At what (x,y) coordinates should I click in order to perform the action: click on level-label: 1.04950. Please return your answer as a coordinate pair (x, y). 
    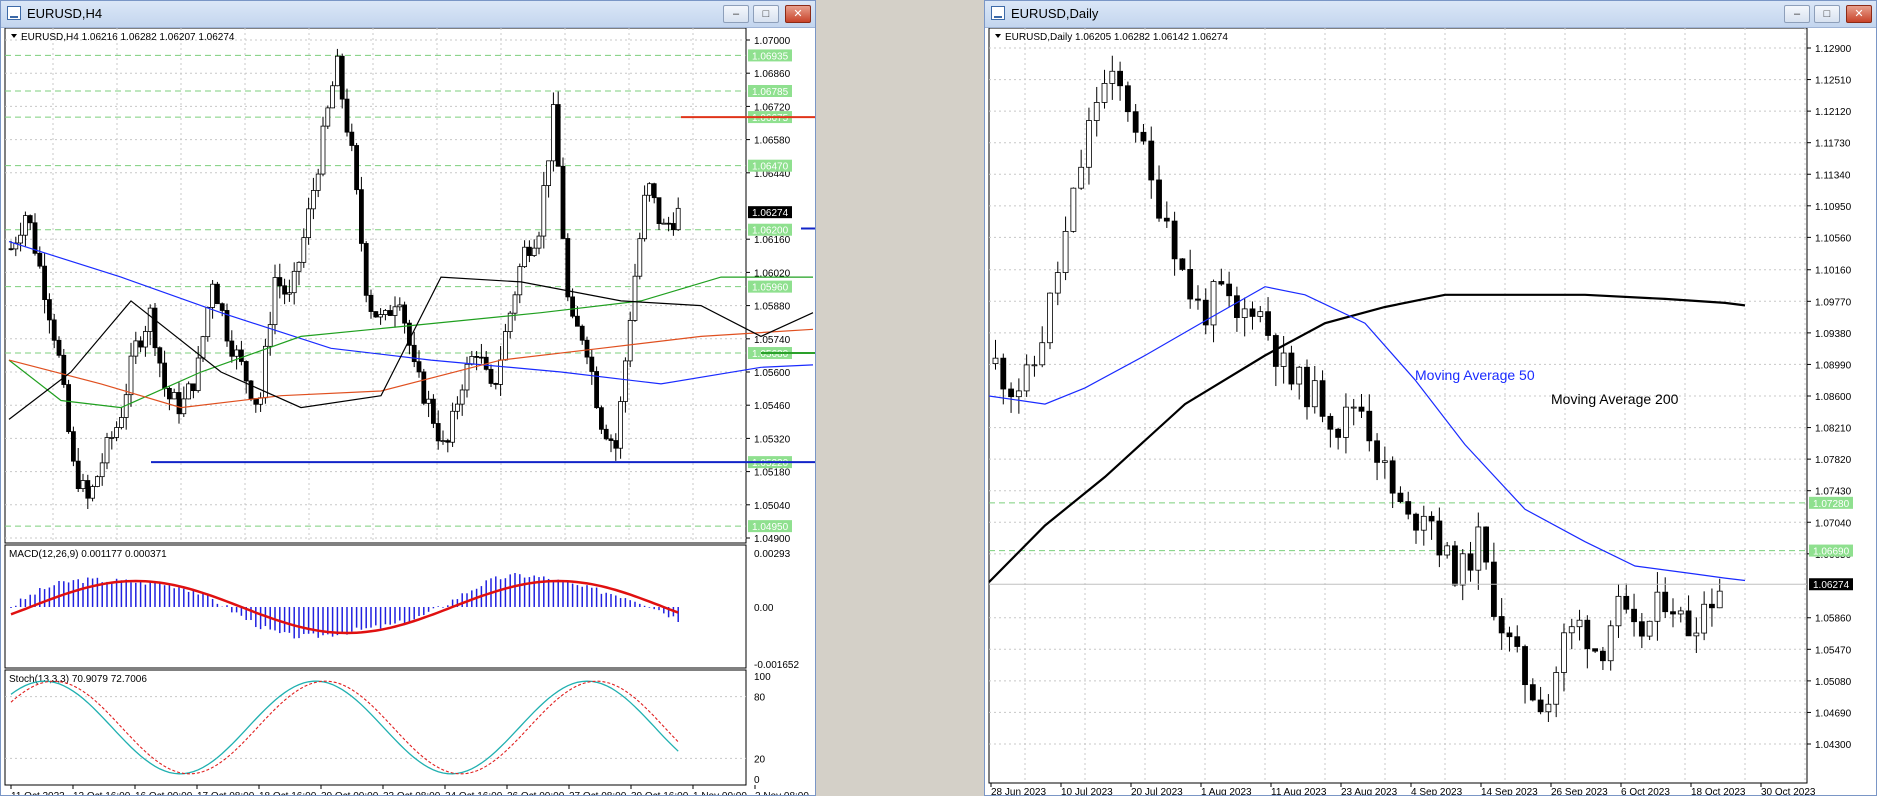
    Looking at the image, I should click on (770, 527).